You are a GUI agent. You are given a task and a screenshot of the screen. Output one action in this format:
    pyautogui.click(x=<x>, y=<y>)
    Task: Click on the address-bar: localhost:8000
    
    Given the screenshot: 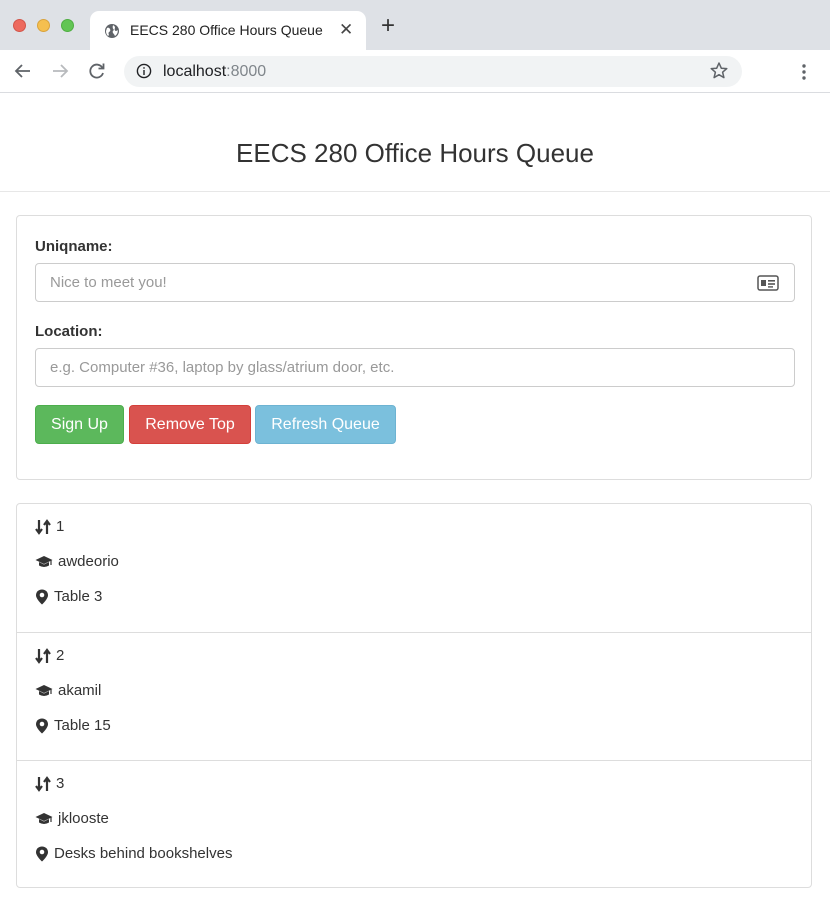 What is the action you would take?
    pyautogui.click(x=433, y=71)
    